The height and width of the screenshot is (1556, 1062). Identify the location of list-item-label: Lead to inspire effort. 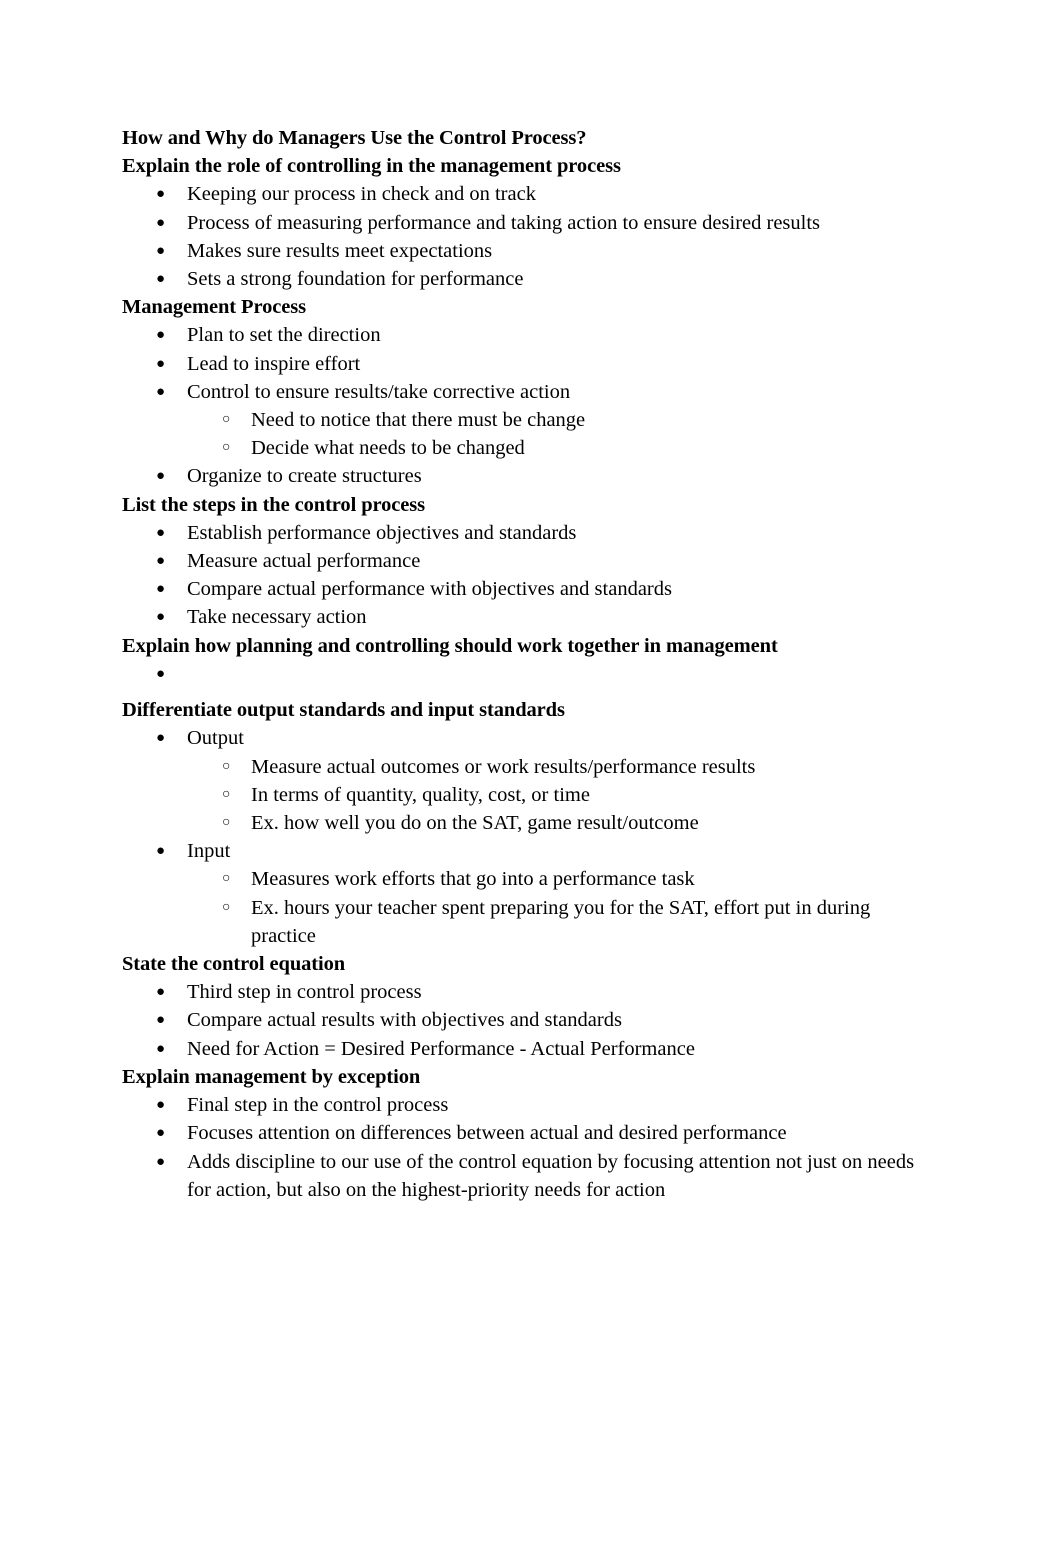
(274, 363).